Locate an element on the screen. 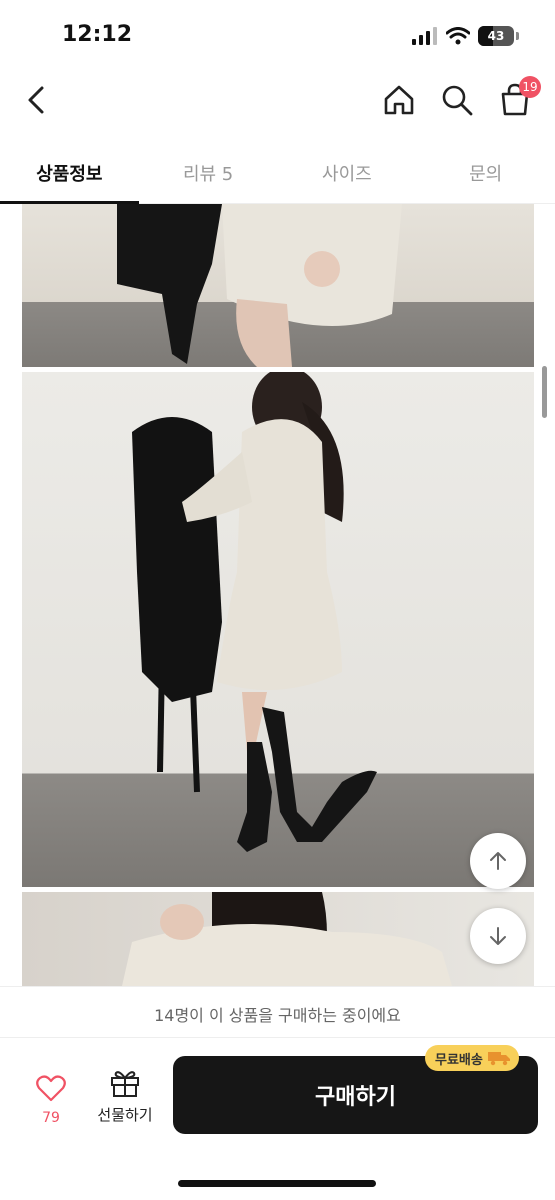 Image resolution: width=555 pixels, height=1200 pixels. like-button: 79 is located at coordinates (51, 1100).